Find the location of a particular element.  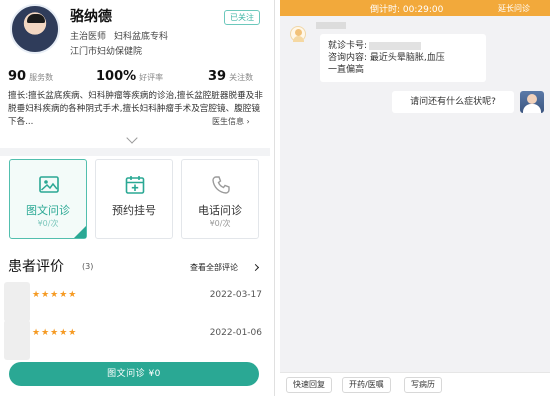

message-line: 就诊卡号: is located at coordinates (403, 46).